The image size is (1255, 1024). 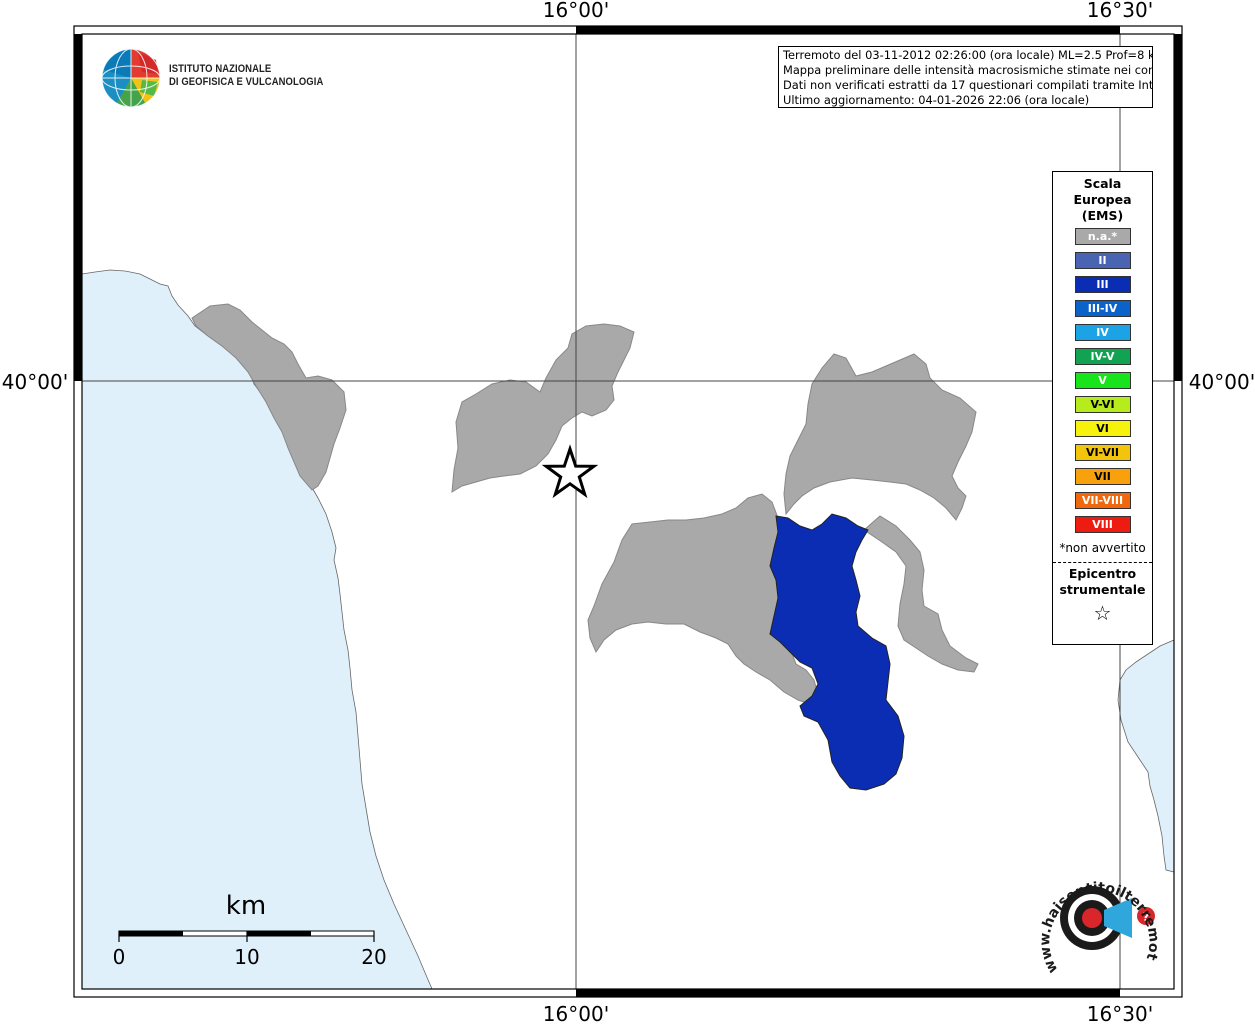 What do you see at coordinates (220, 69) in the screenshot?
I see `ingv-logo-line1: ISTITUTO NAZIONALE` at bounding box center [220, 69].